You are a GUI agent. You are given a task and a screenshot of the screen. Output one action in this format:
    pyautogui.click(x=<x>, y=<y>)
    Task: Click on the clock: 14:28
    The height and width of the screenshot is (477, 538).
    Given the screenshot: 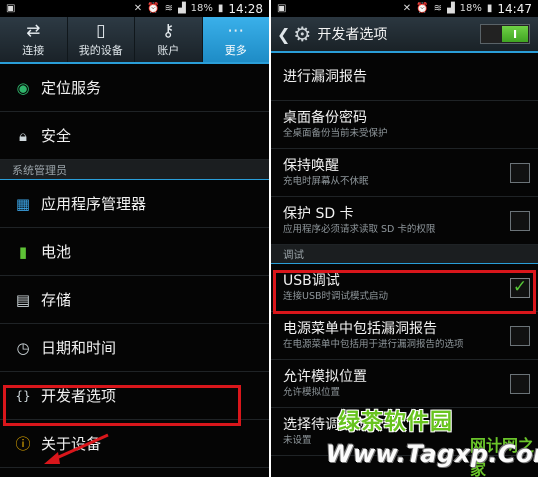 What is the action you would take?
    pyautogui.click(x=245, y=8)
    